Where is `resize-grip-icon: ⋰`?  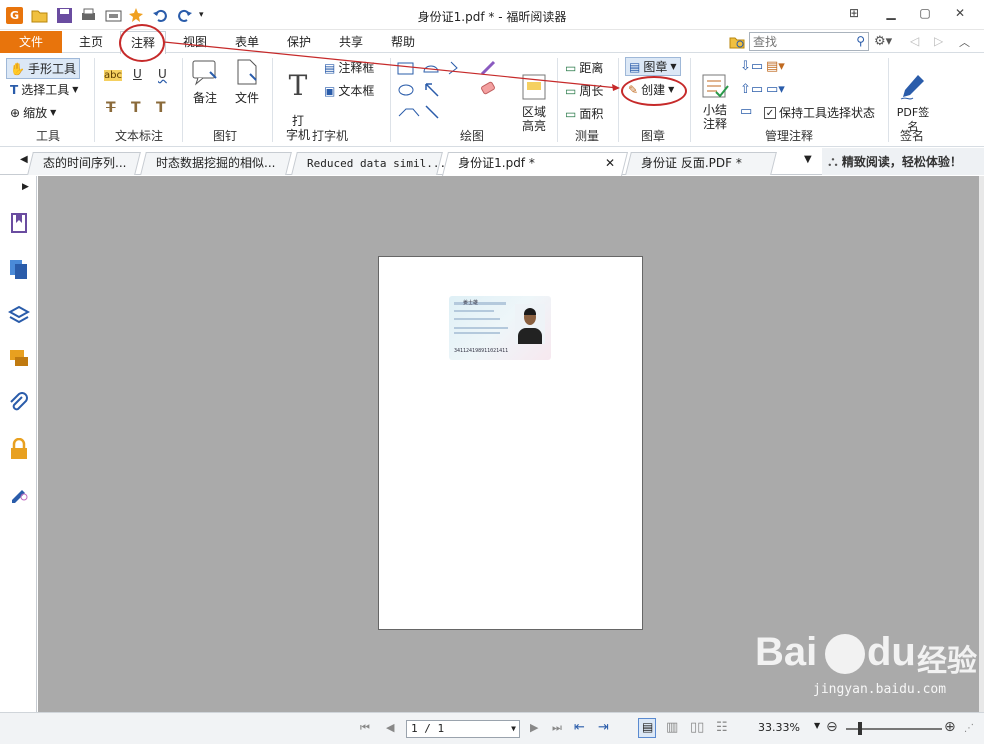
resize-grip-icon: ⋰ is located at coordinates (969, 728).